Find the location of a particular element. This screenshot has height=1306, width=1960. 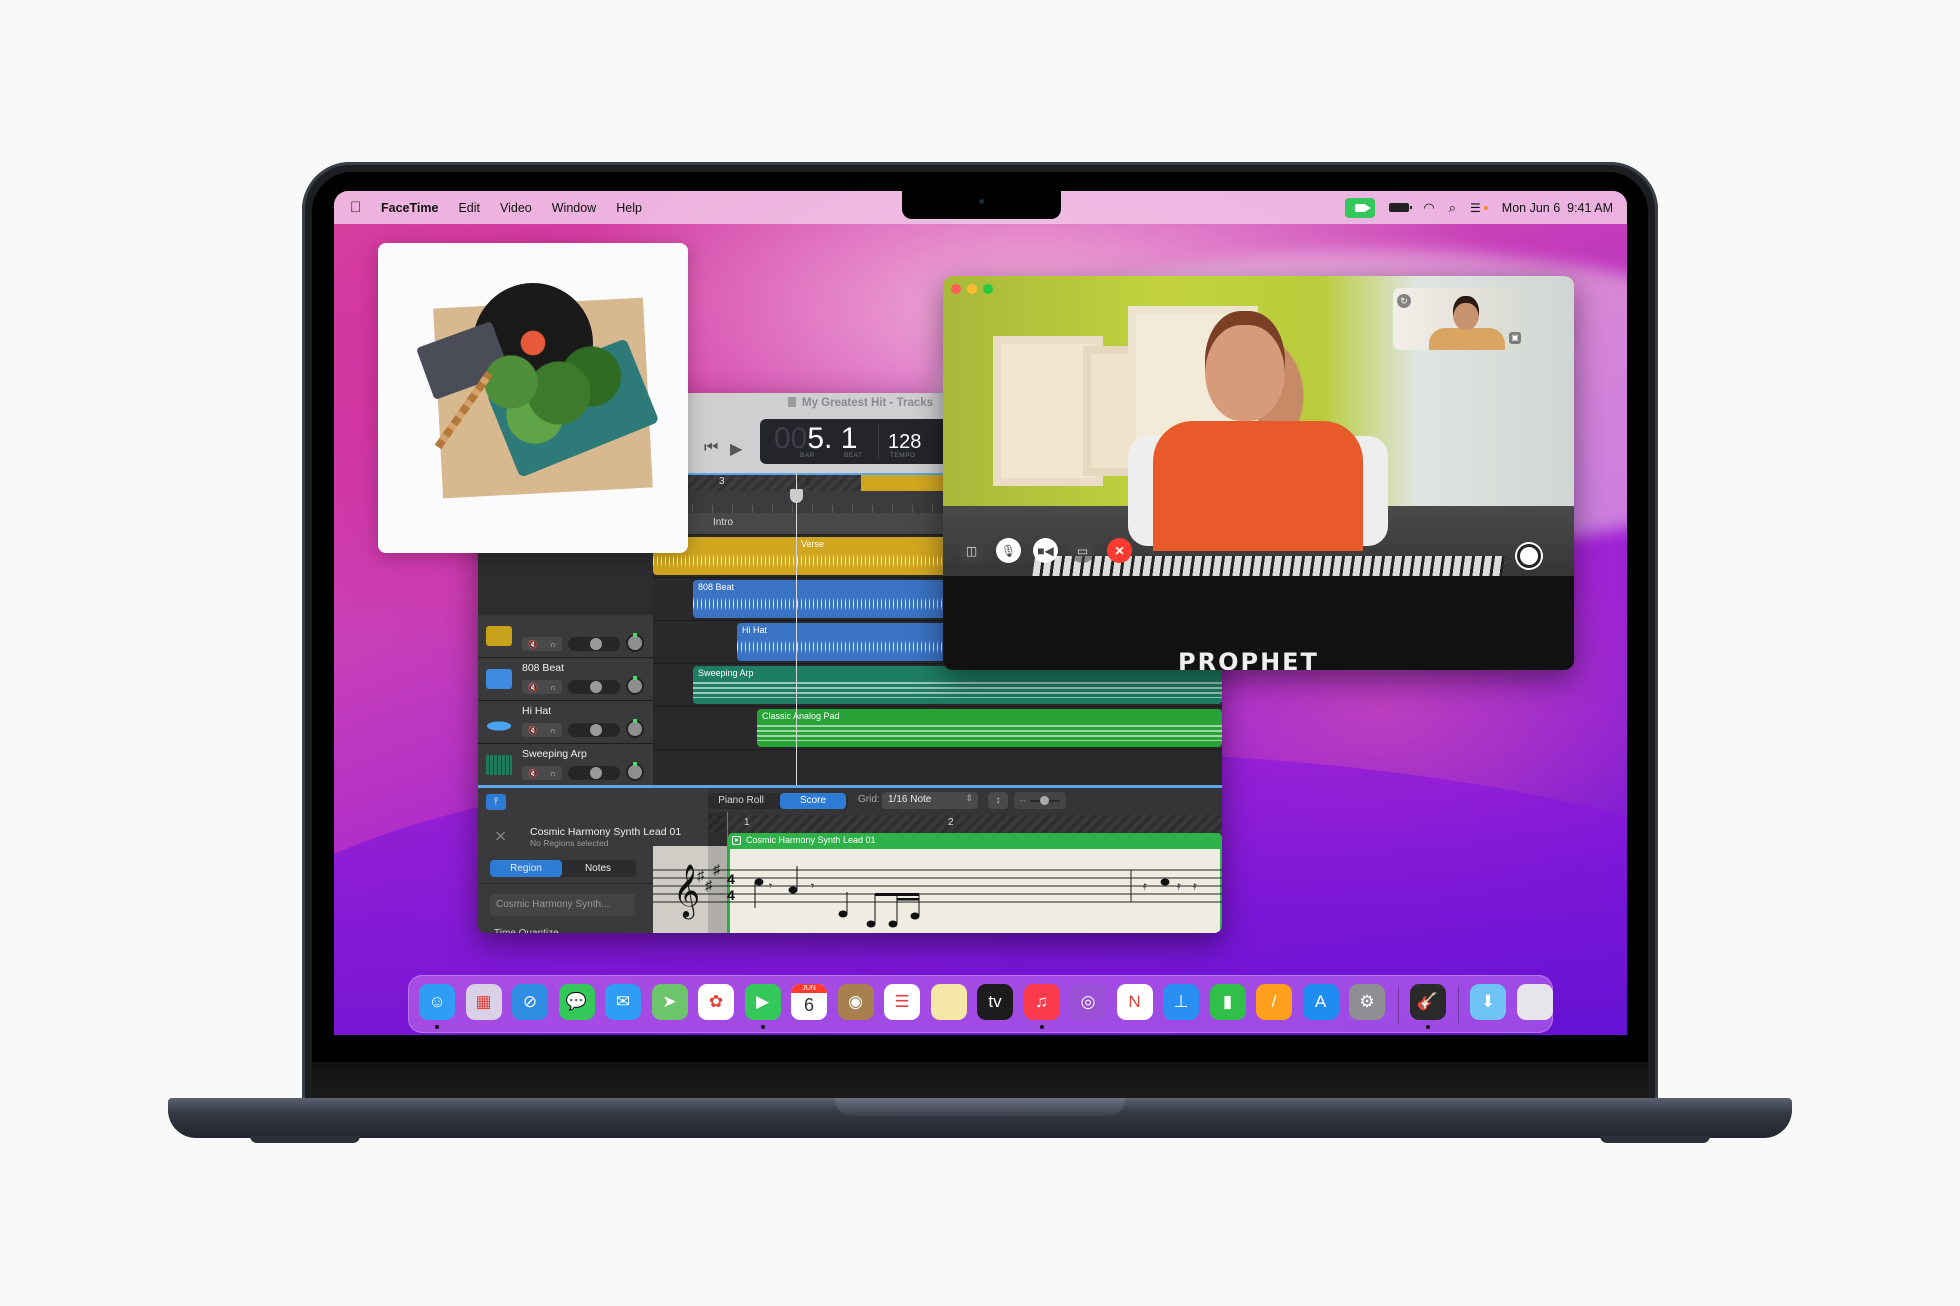

finder-icon: ☺ is located at coordinates (437, 1002).